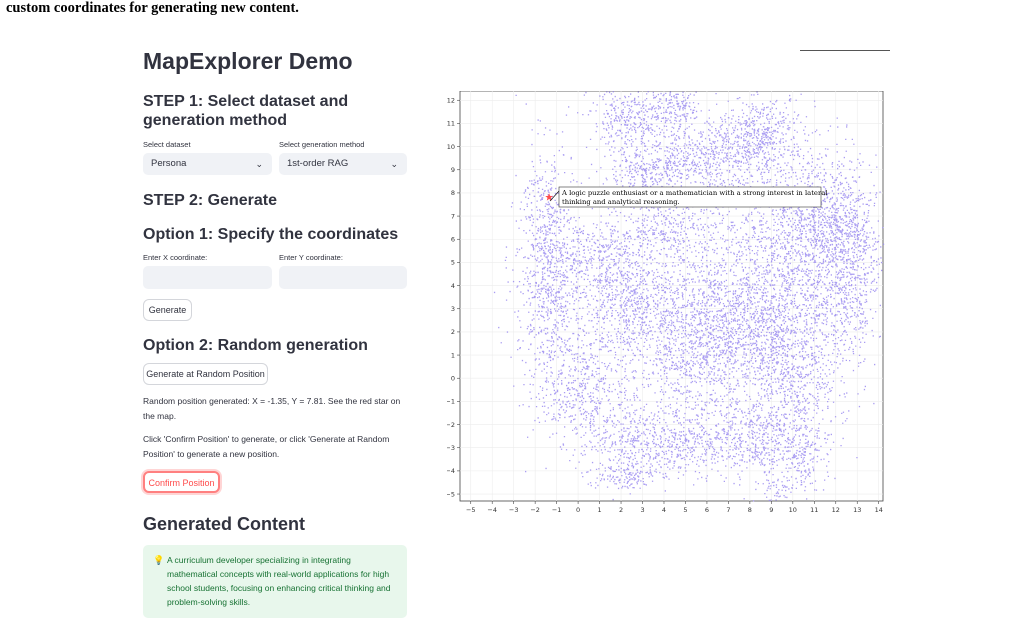 This screenshot has width=1015, height=625. What do you see at coordinates (453, 355) in the screenshot?
I see `y-tick-label: 1` at bounding box center [453, 355].